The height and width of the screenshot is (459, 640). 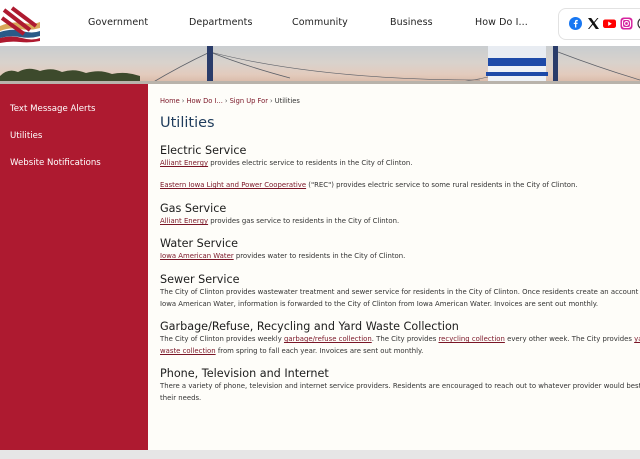 What do you see at coordinates (626, 23) in the screenshot?
I see `instagram-icon` at bounding box center [626, 23].